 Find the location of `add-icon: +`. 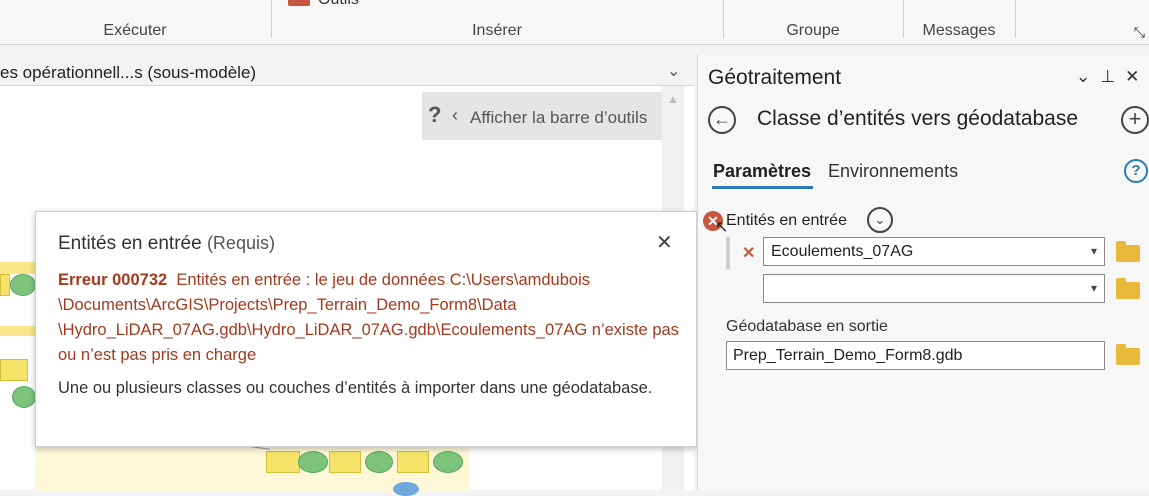

add-icon: + is located at coordinates (1135, 120).